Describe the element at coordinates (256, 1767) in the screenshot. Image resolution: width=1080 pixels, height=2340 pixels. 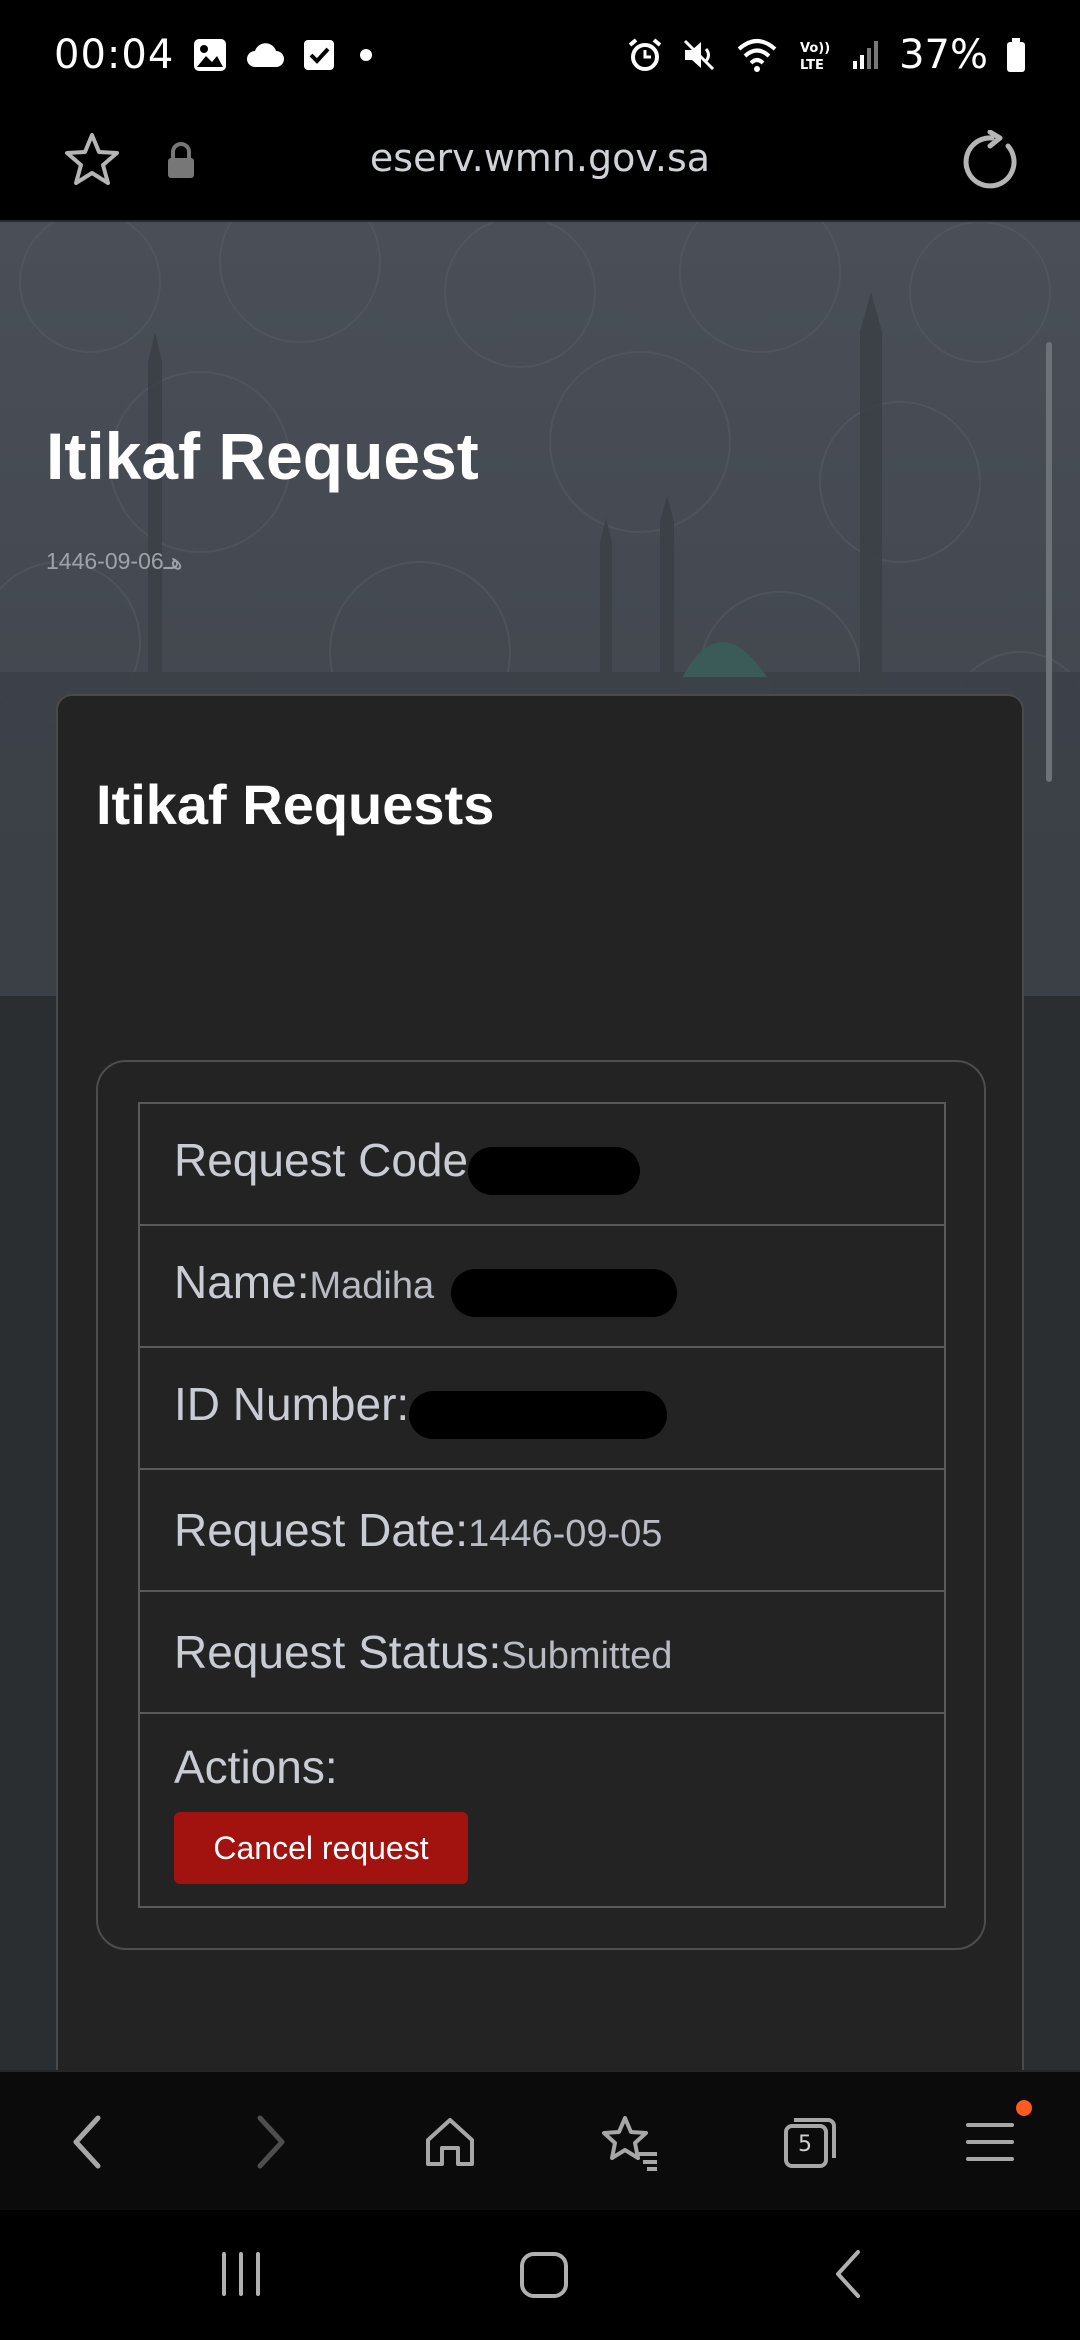
I see `actions-label: Actions:` at that location.